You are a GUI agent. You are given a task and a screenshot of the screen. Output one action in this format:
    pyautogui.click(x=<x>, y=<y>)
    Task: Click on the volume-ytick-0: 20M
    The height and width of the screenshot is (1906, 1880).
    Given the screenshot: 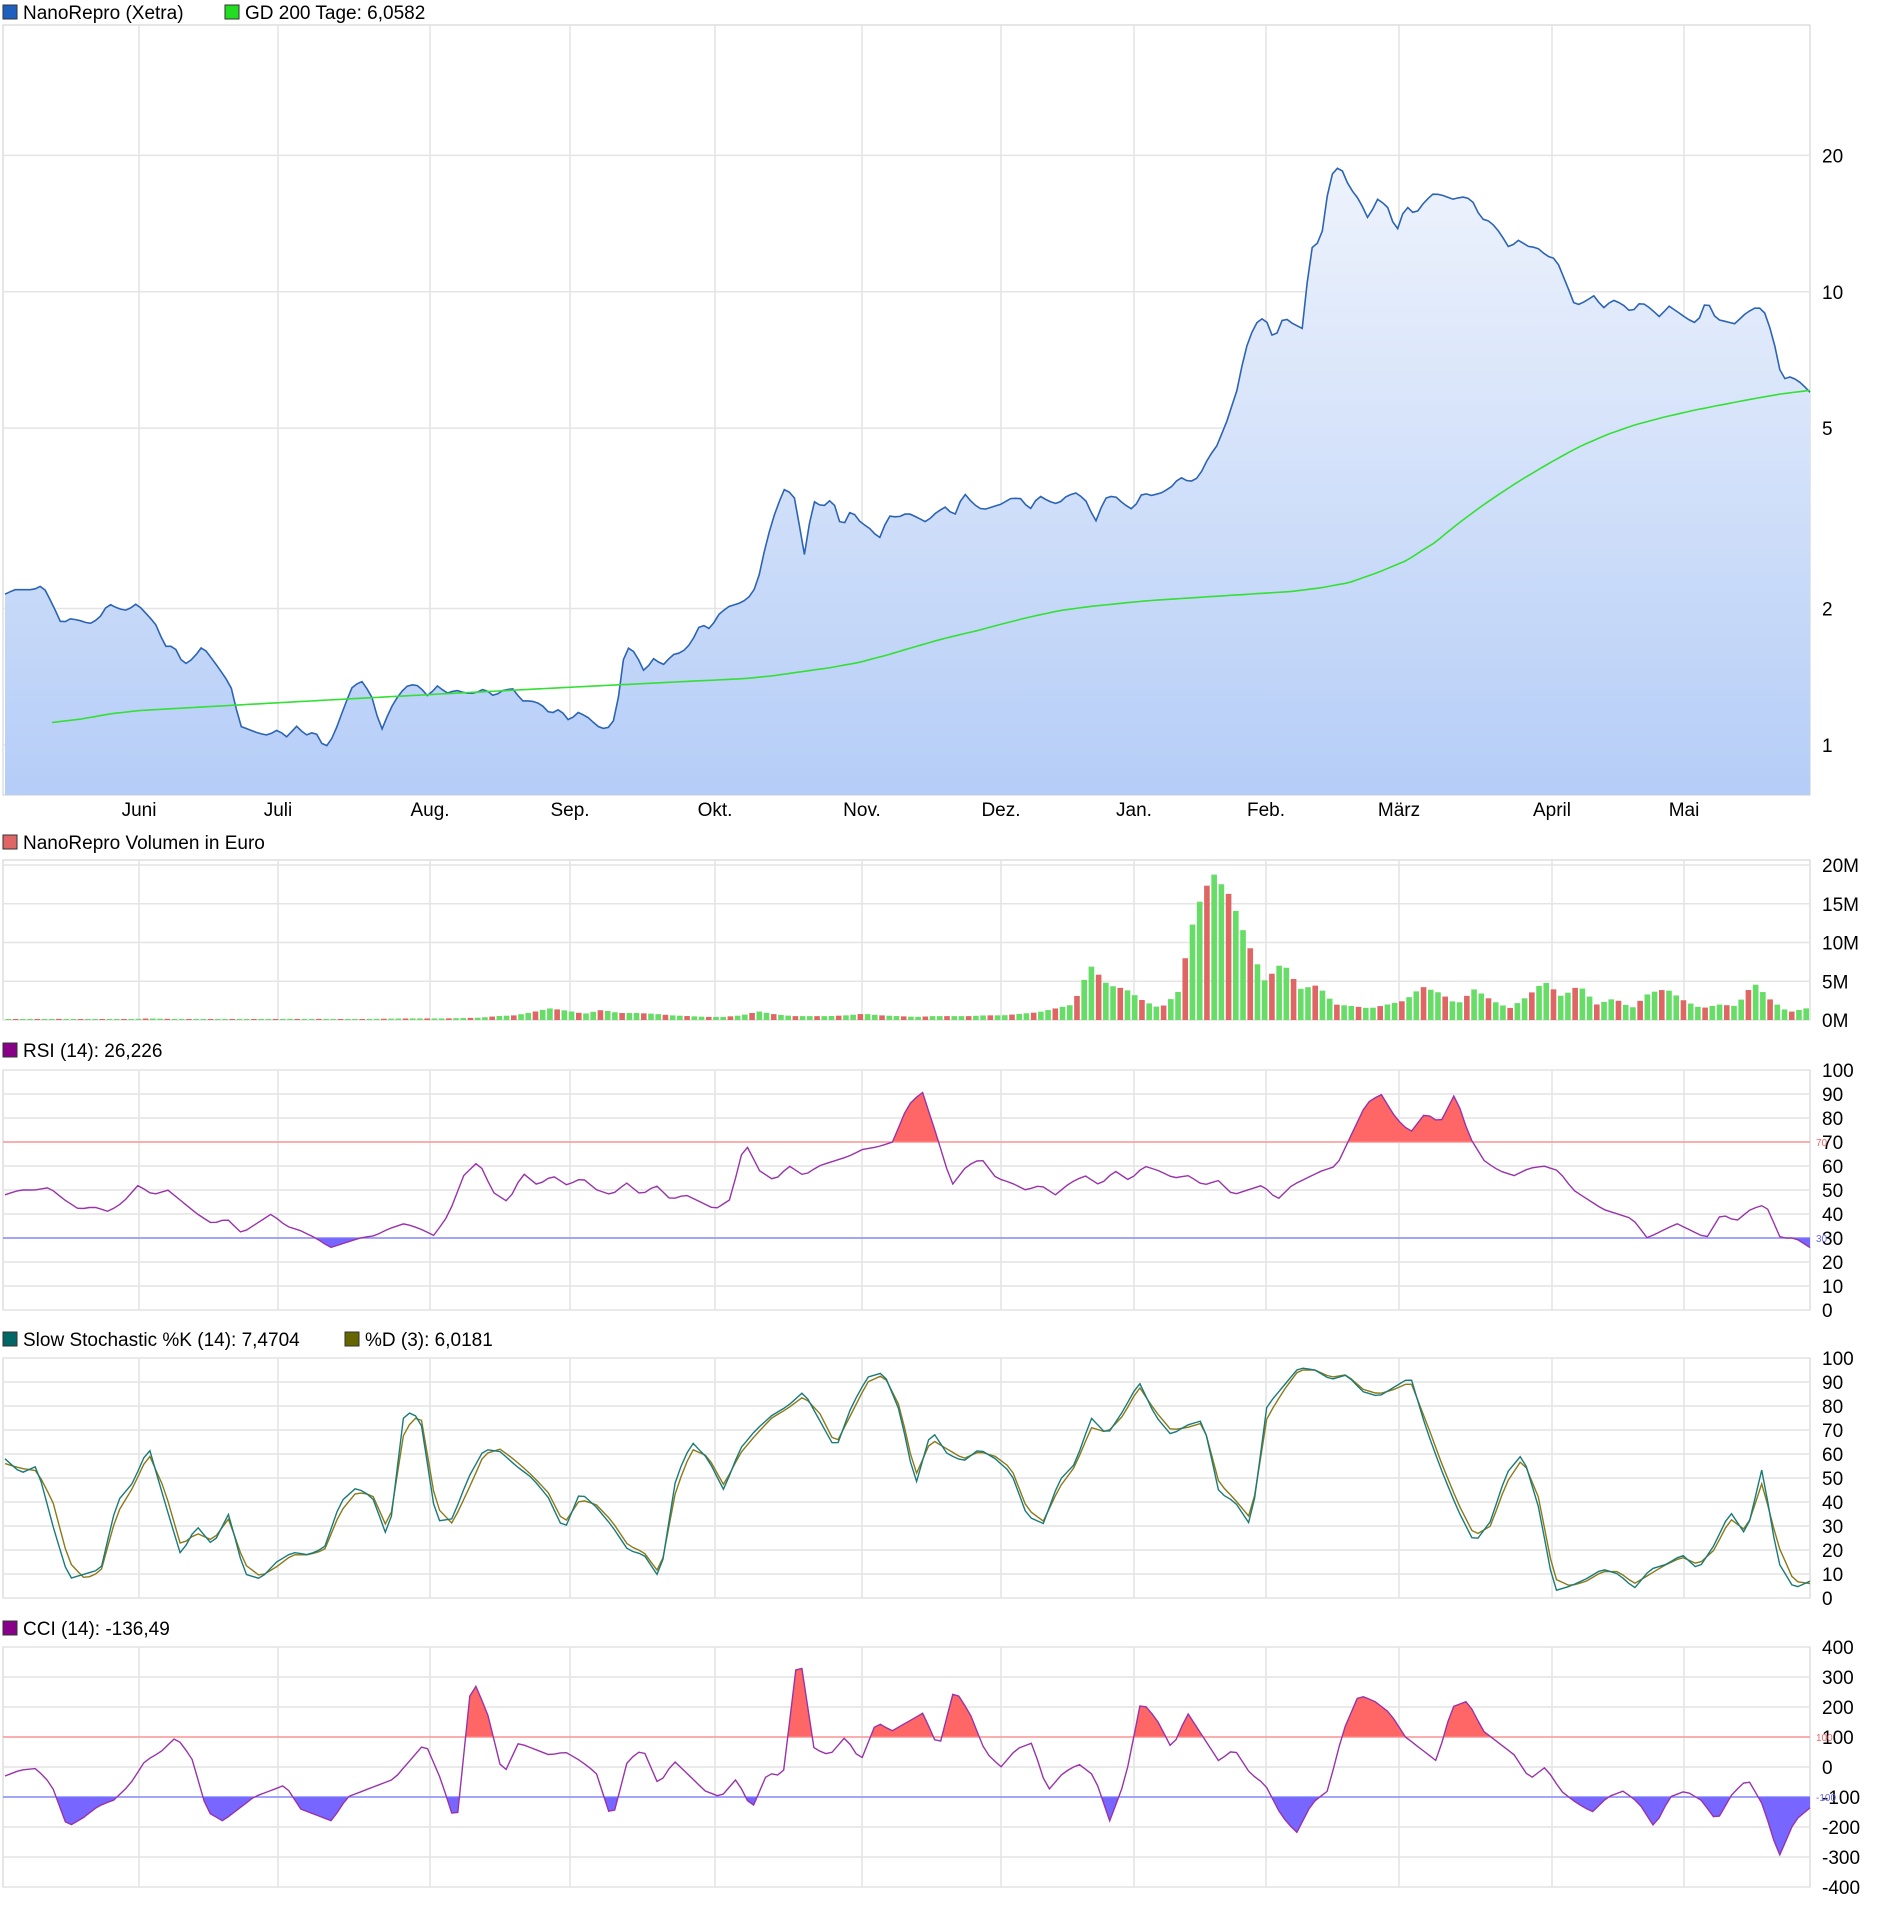 What is the action you would take?
    pyautogui.click(x=1840, y=866)
    